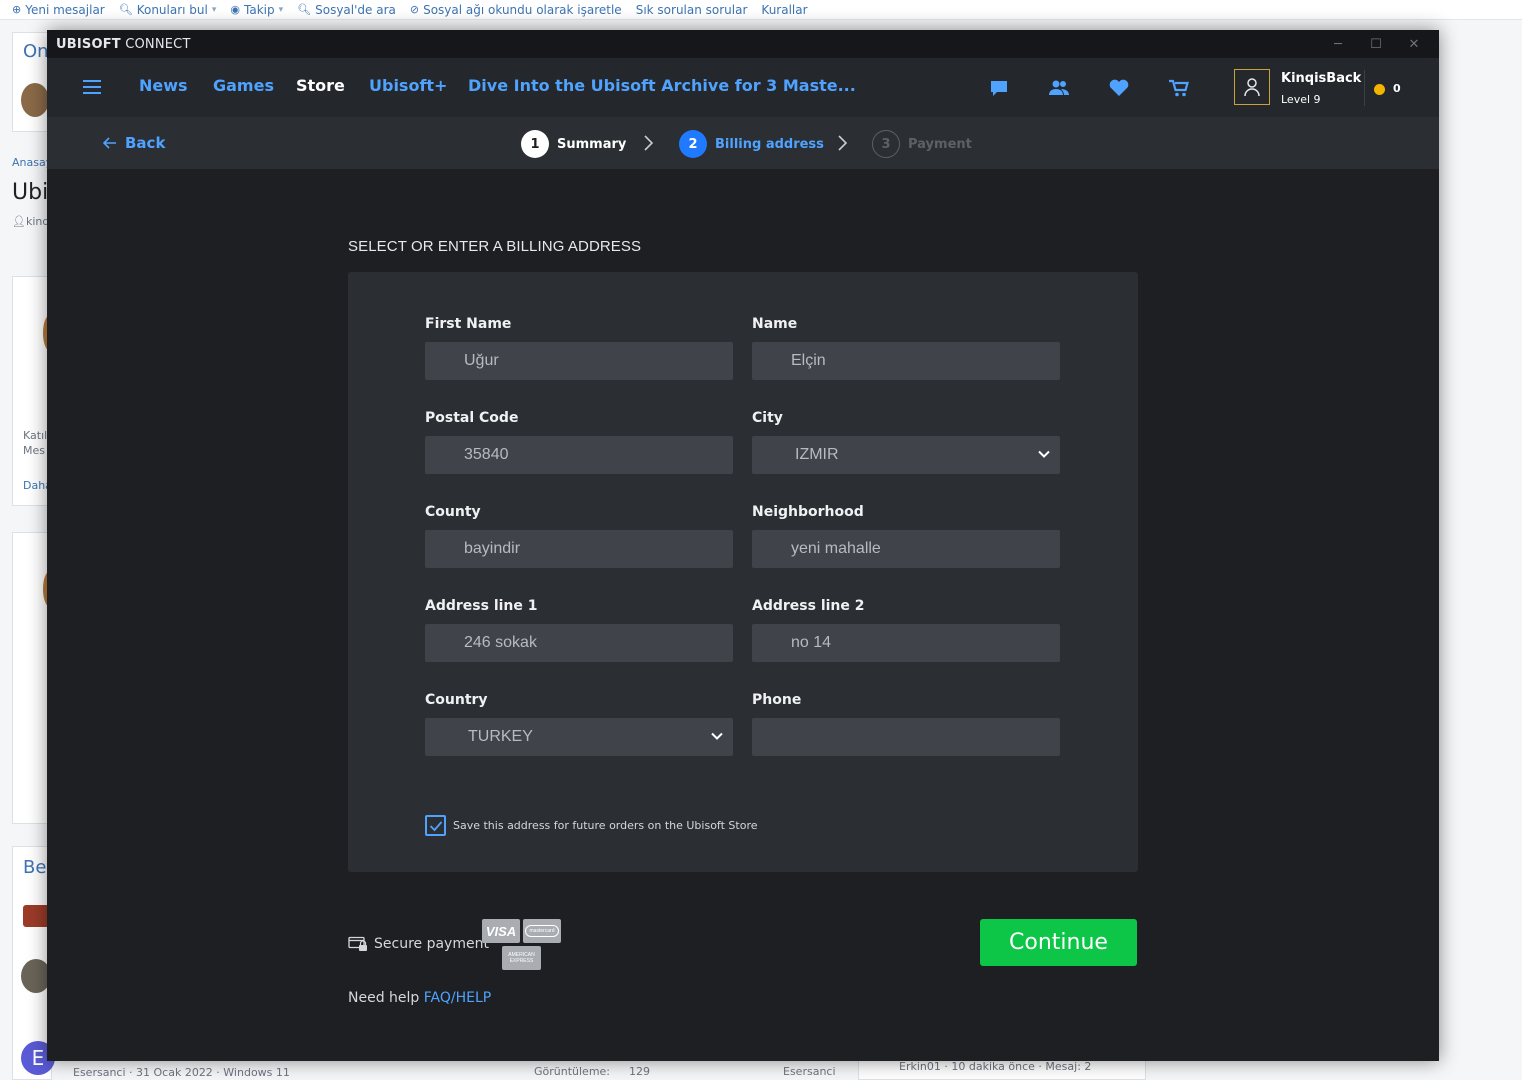  Describe the element at coordinates (999, 88) in the screenshot. I see `chat-icon` at that location.